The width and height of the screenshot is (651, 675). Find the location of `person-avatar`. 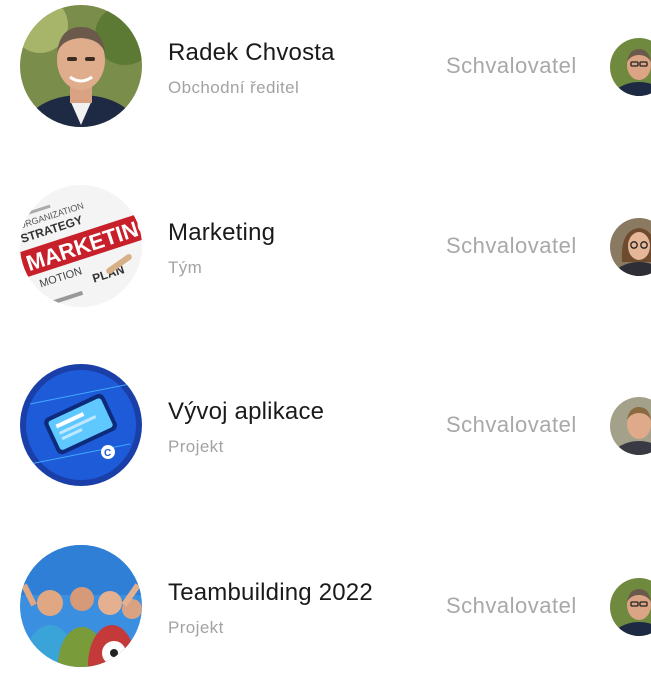

person-avatar is located at coordinates (81, 66).